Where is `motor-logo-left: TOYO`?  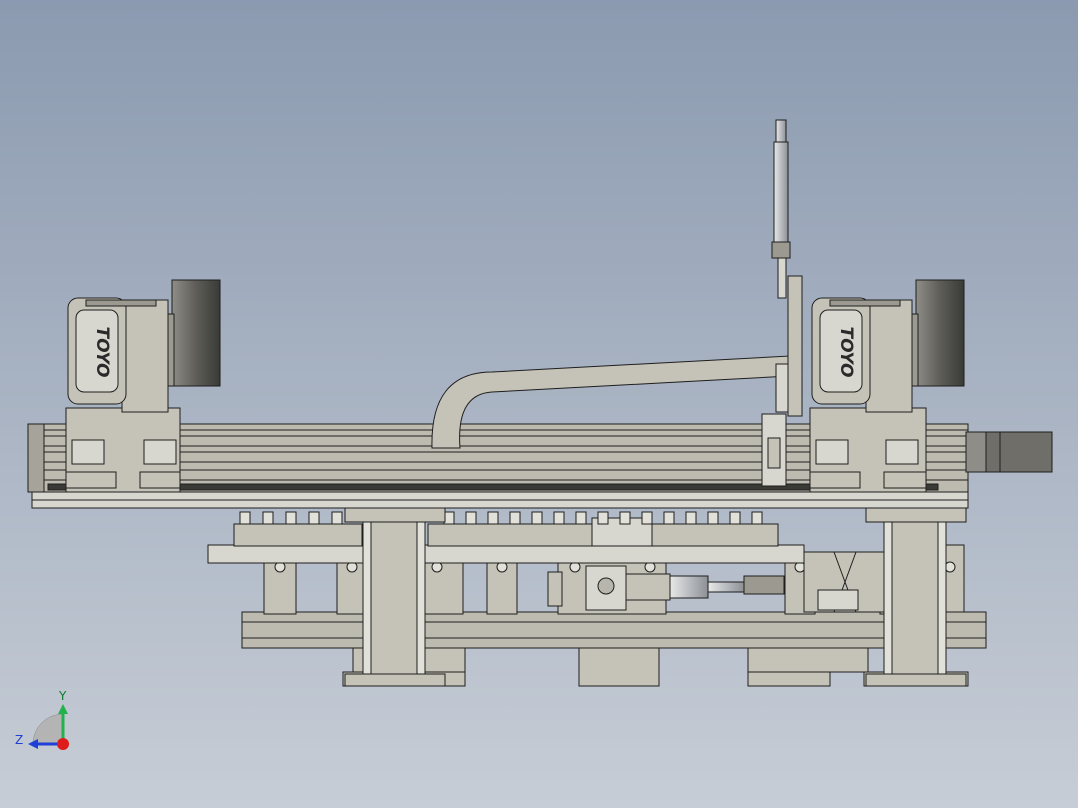
motor-logo-left: TOYO is located at coordinates (102, 352).